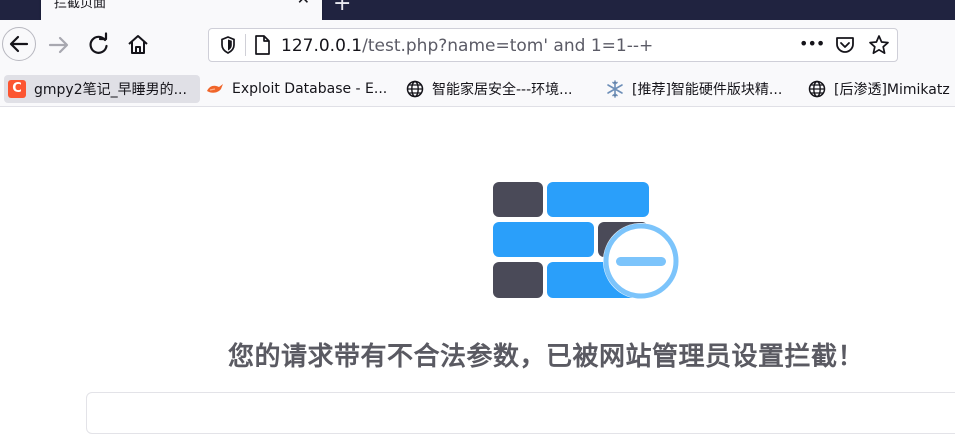 This screenshot has height=434, width=955. I want to click on page-info-icon, so click(262, 45).